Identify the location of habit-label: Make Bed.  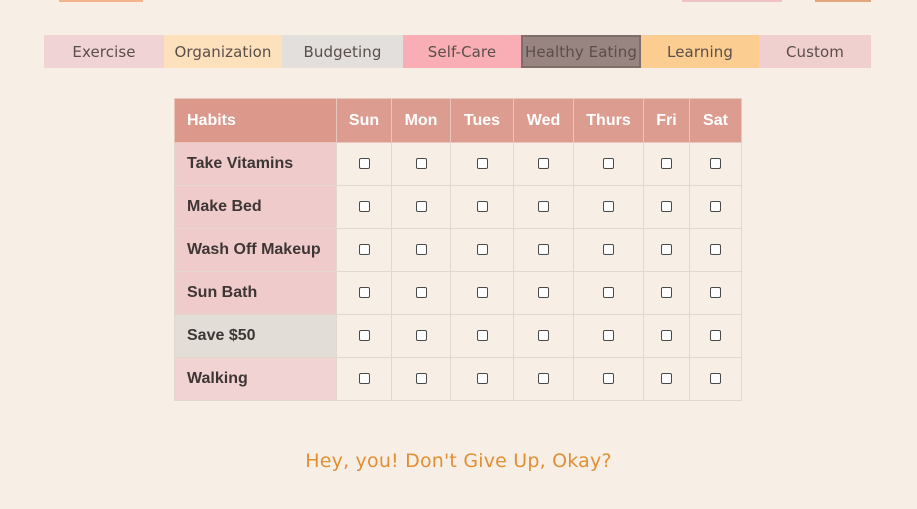
(255, 207).